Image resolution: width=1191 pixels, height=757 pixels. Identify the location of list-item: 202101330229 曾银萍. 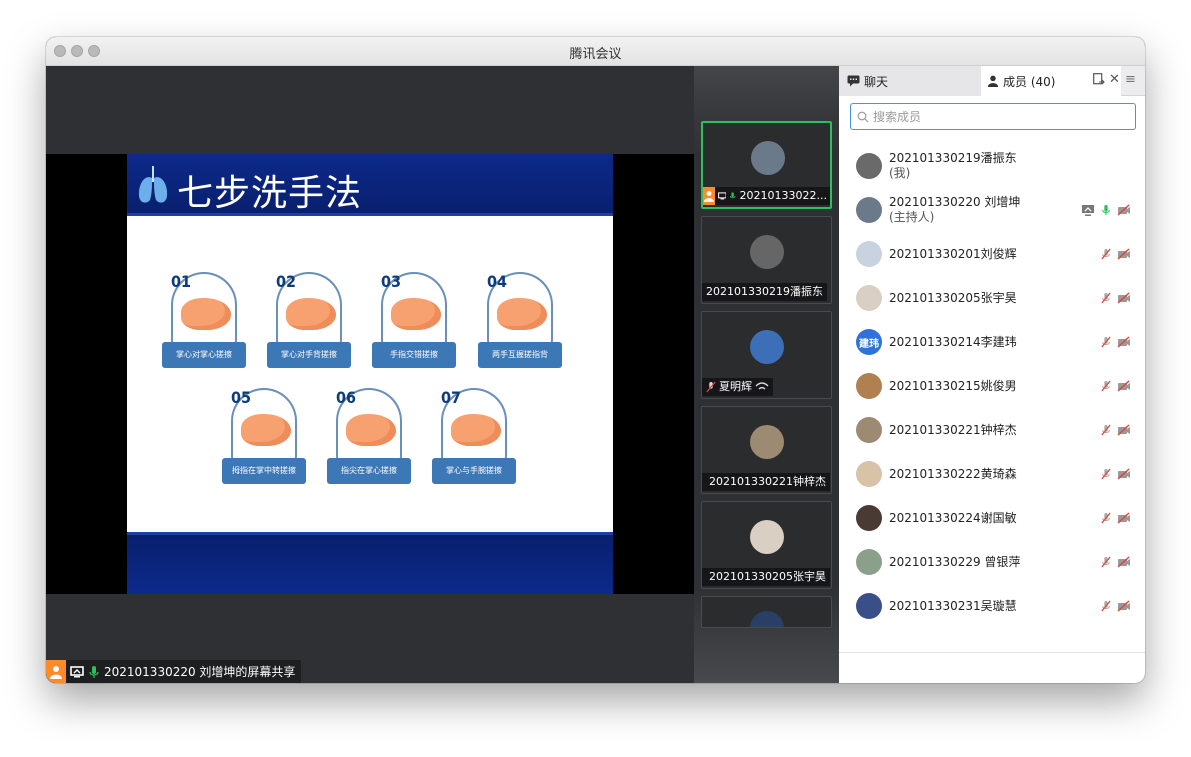
(992, 562).